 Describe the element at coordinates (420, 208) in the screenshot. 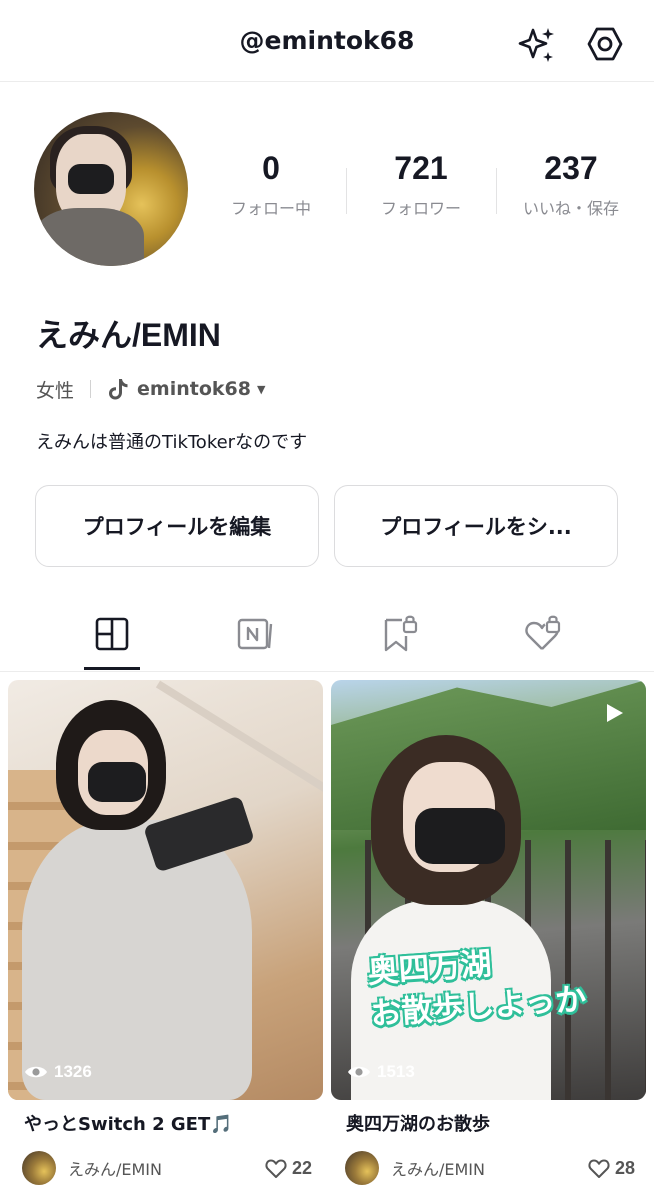

I see `followers-label: フォロワー` at that location.